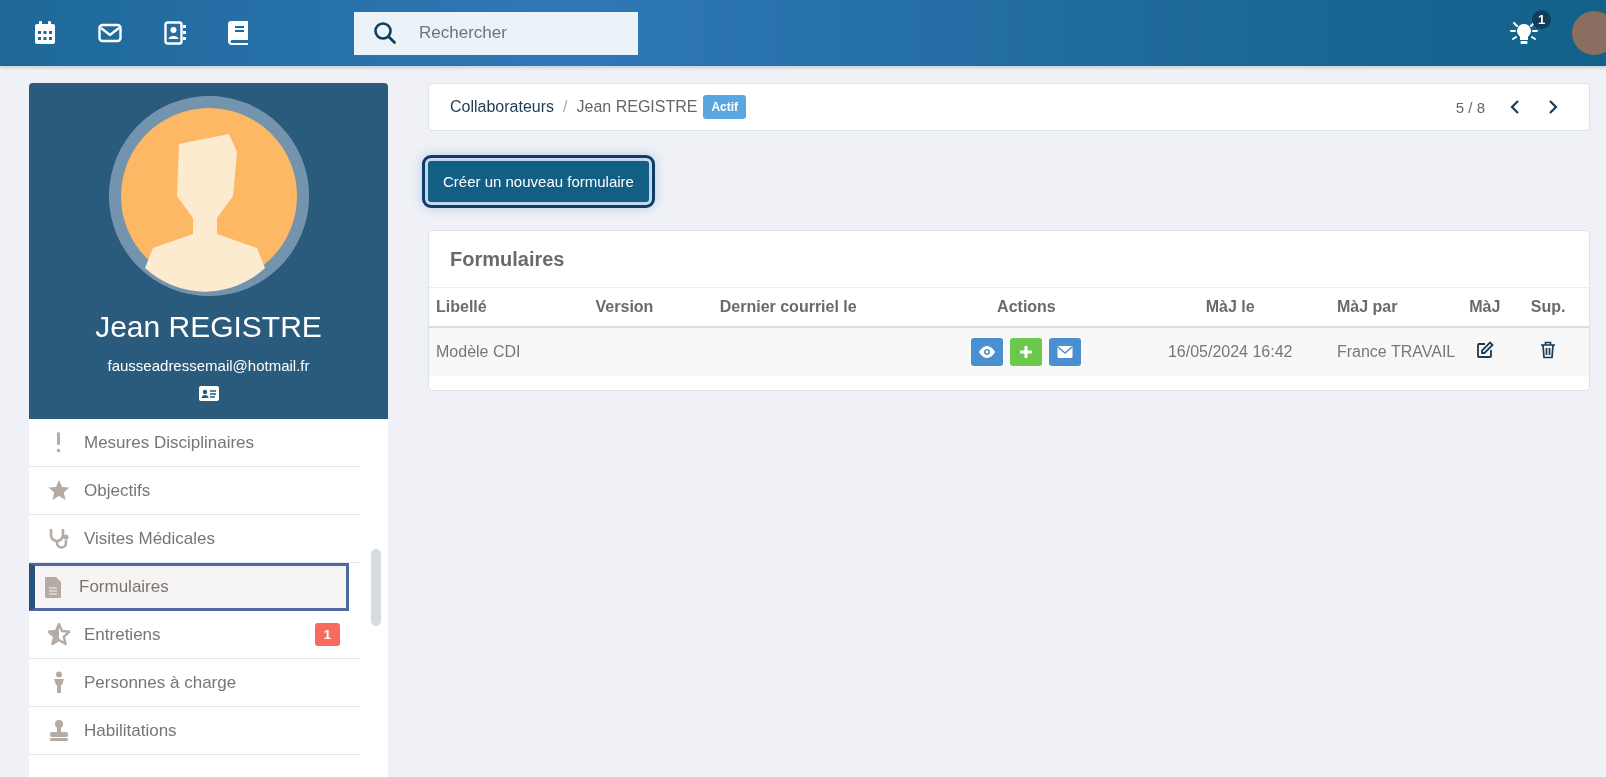 The height and width of the screenshot is (777, 1606). What do you see at coordinates (1515, 107) in the screenshot?
I see `chevron-left-icon` at bounding box center [1515, 107].